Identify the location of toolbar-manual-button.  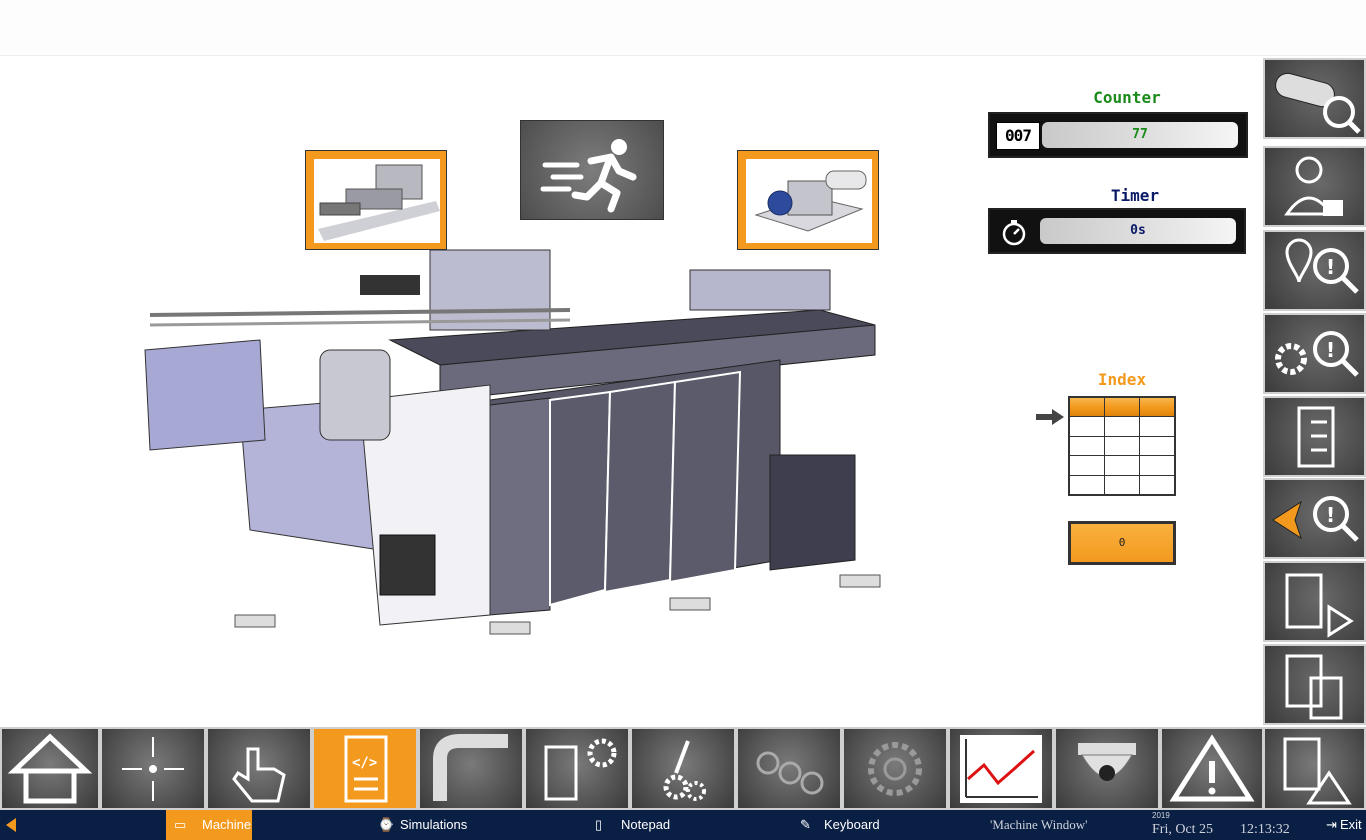
(259, 768).